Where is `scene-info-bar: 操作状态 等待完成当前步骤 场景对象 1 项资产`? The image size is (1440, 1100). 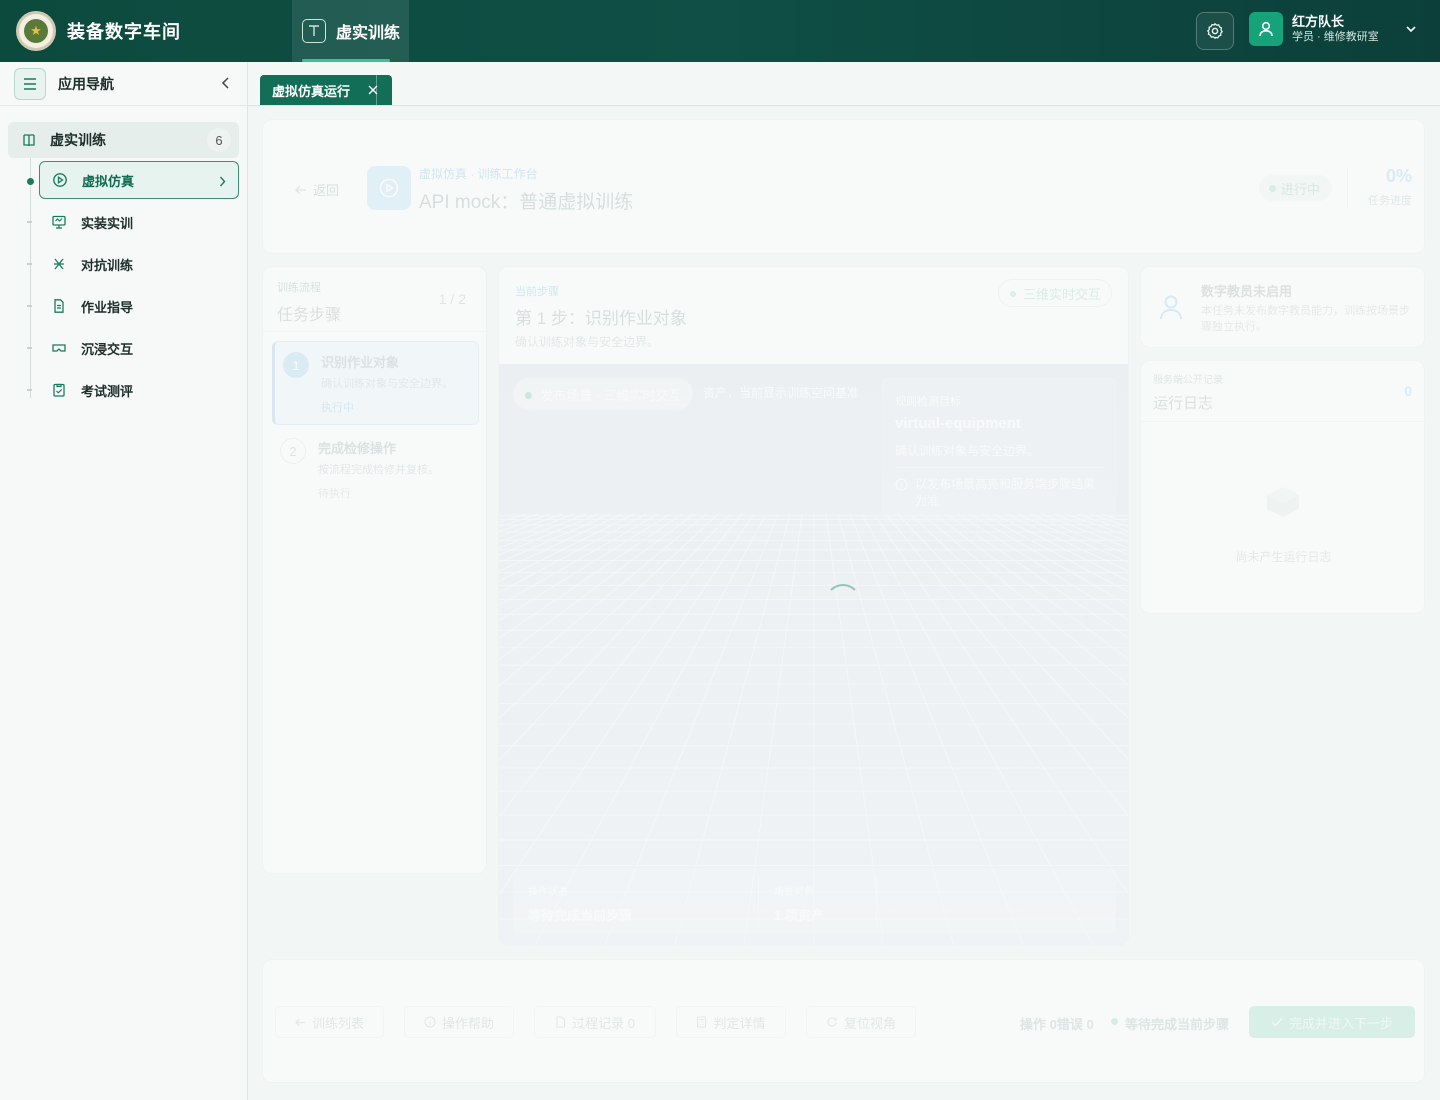
scene-info-bar: 操作状态 等待完成当前步骤 场景对象 1 项资产 is located at coordinates (814, 901).